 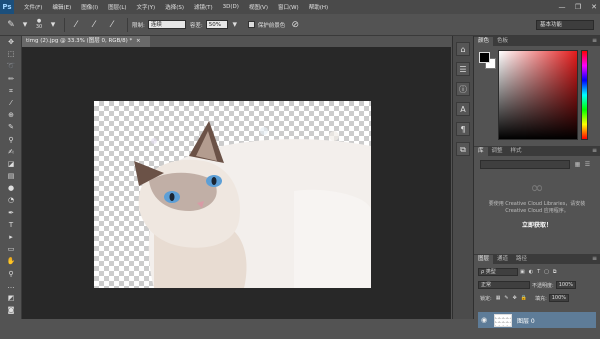 What do you see at coordinates (504, 285) in the screenshot?
I see `blend-mode-select: 正常` at bounding box center [504, 285].